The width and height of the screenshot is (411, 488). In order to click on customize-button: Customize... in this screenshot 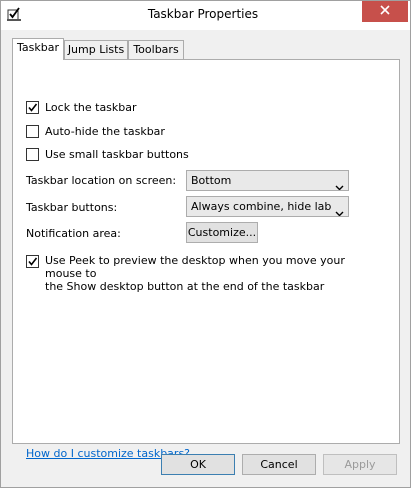, I will do `click(222, 232)`.